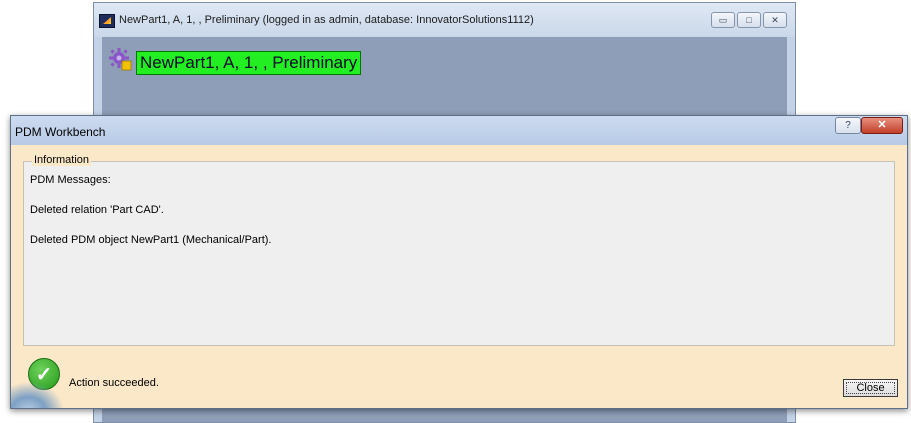  What do you see at coordinates (114, 383) in the screenshot?
I see `status-message: Action succeeded.` at bounding box center [114, 383].